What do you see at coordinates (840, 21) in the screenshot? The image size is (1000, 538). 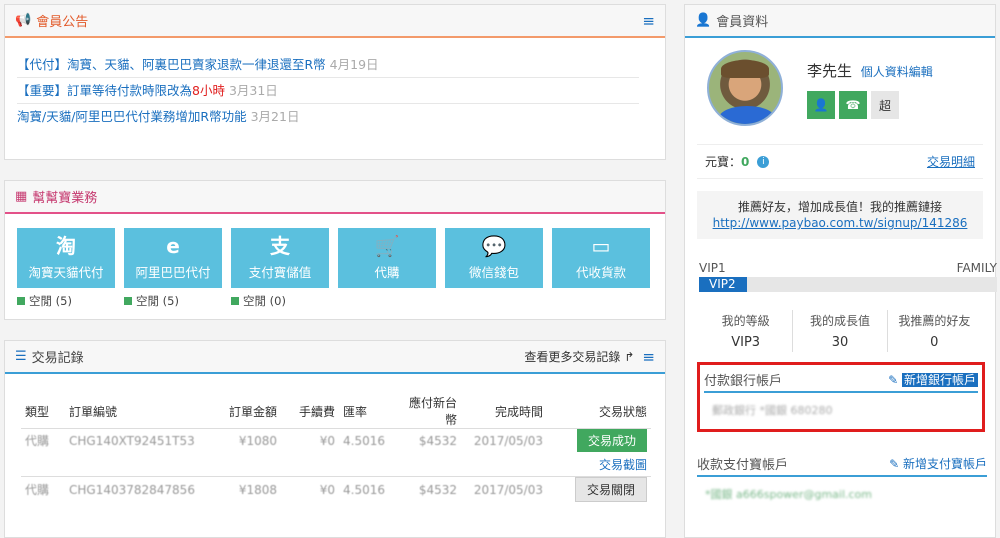 I see `member-header: 👤 會員資料` at bounding box center [840, 21].